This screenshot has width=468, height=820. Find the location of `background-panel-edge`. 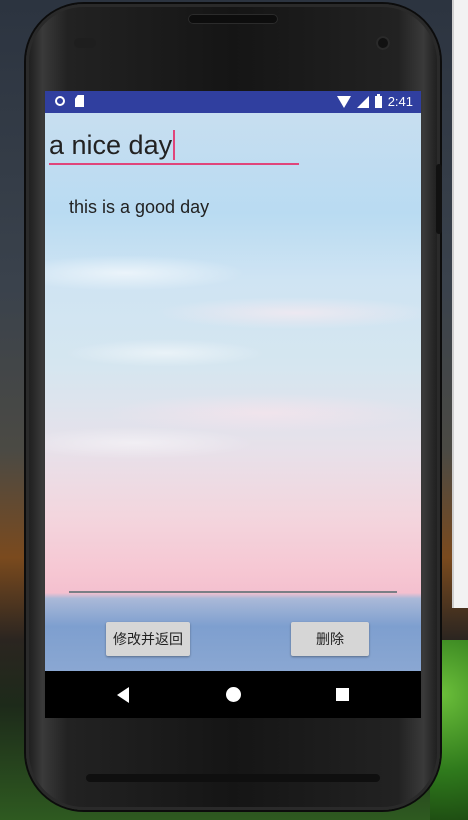

background-panel-edge is located at coordinates (453, 304).